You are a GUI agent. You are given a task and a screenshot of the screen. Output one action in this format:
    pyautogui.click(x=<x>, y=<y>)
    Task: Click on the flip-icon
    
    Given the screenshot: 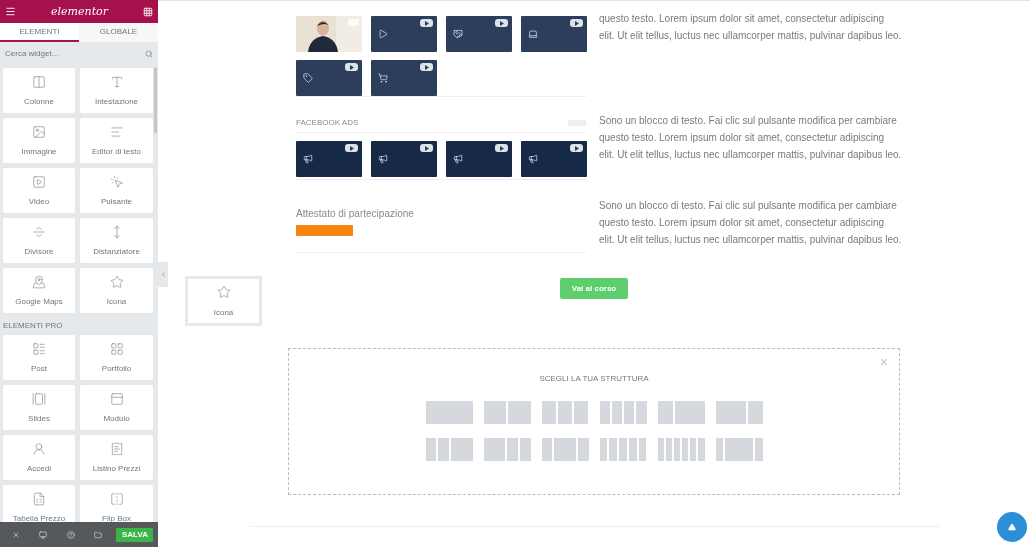 What is the action you would take?
    pyautogui.click(x=116, y=499)
    